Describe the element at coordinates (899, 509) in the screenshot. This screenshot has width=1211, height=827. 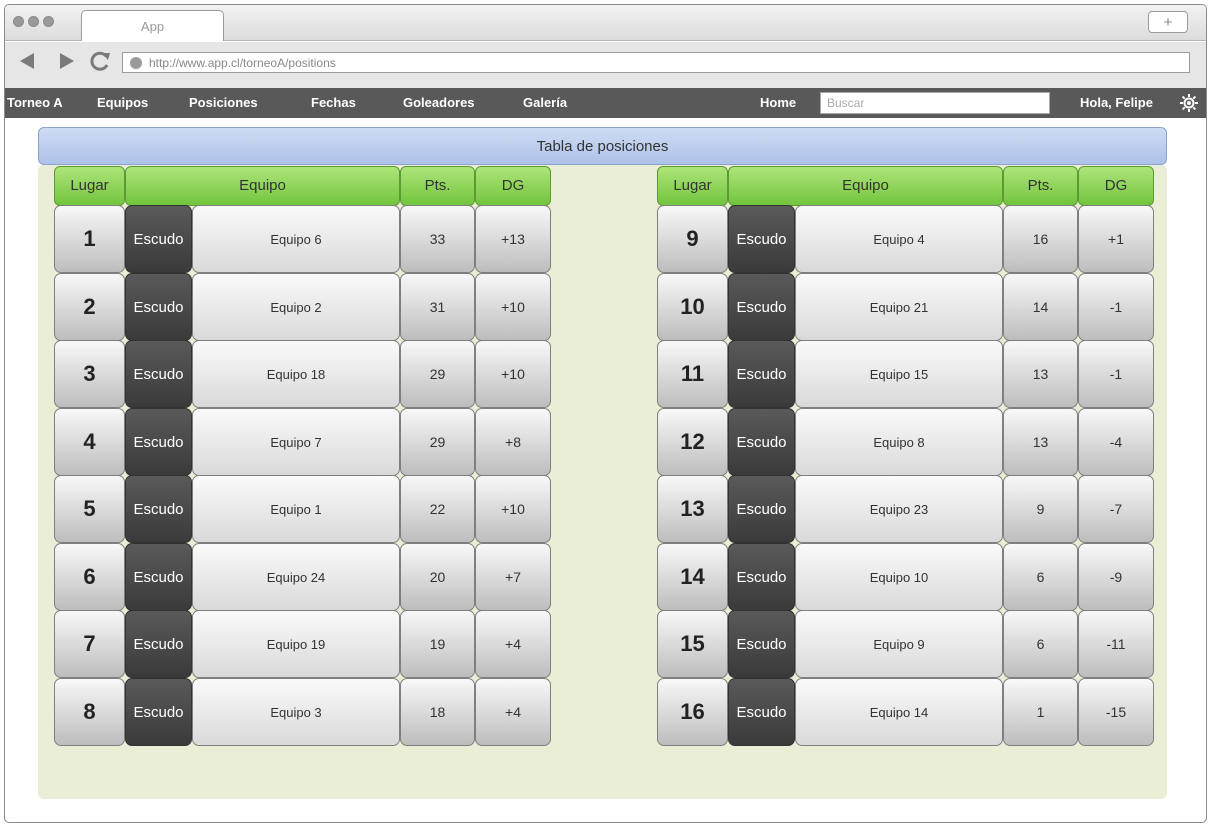
I see `cell-equipo: Equipo 23` at that location.